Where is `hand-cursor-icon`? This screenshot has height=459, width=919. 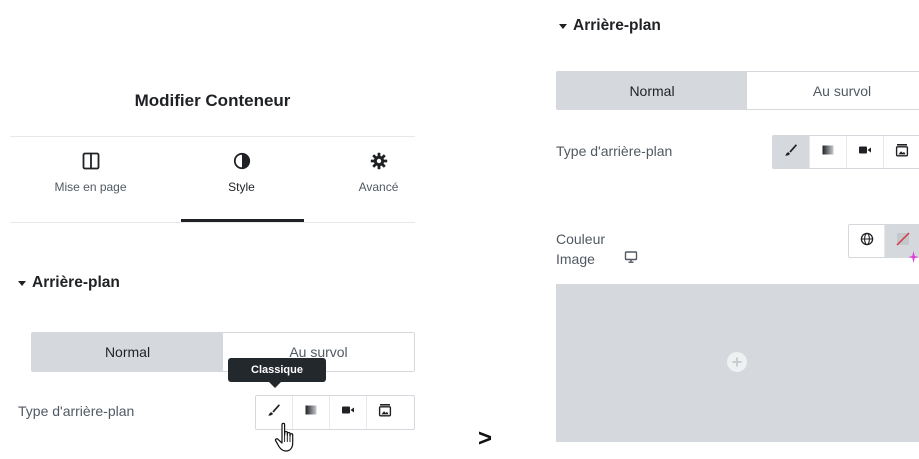 hand-cursor-icon is located at coordinates (287, 440).